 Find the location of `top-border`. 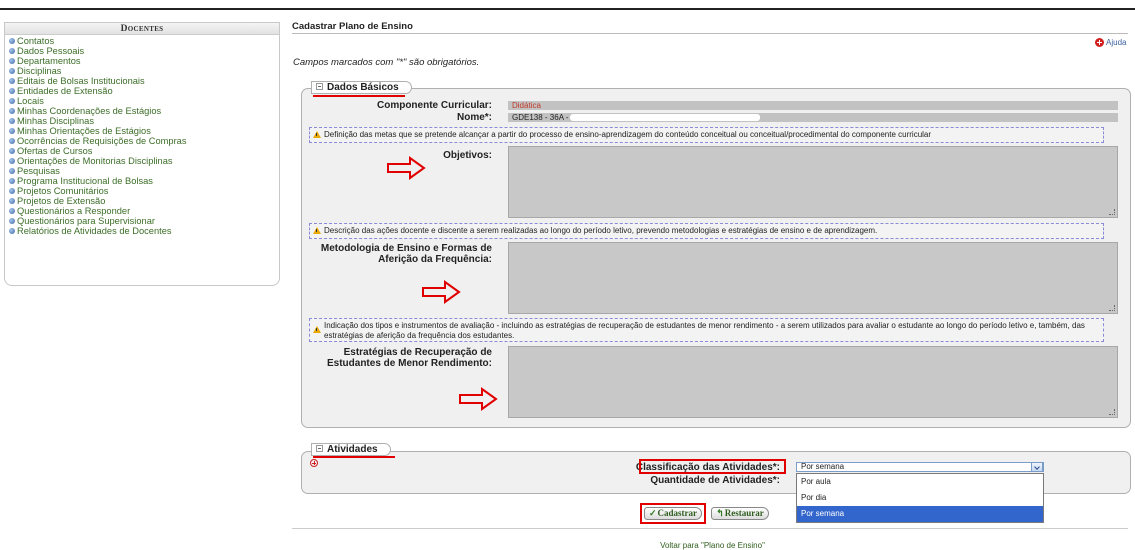

top-border is located at coordinates (567, 9).